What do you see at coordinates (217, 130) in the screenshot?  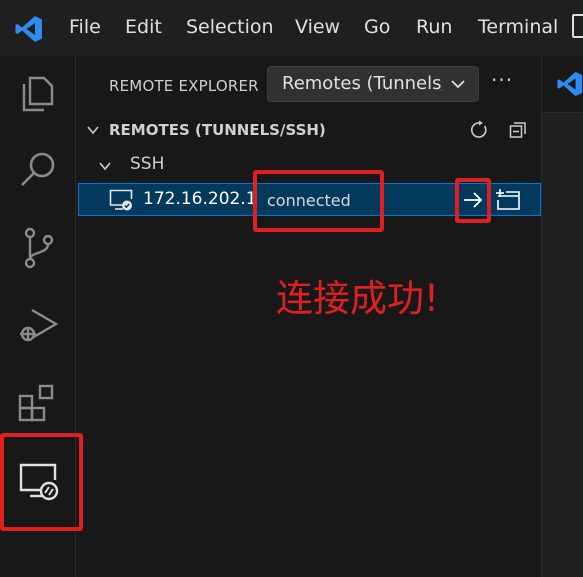 I see `section-title: REMOTES (TUNNELS/SSH)` at bounding box center [217, 130].